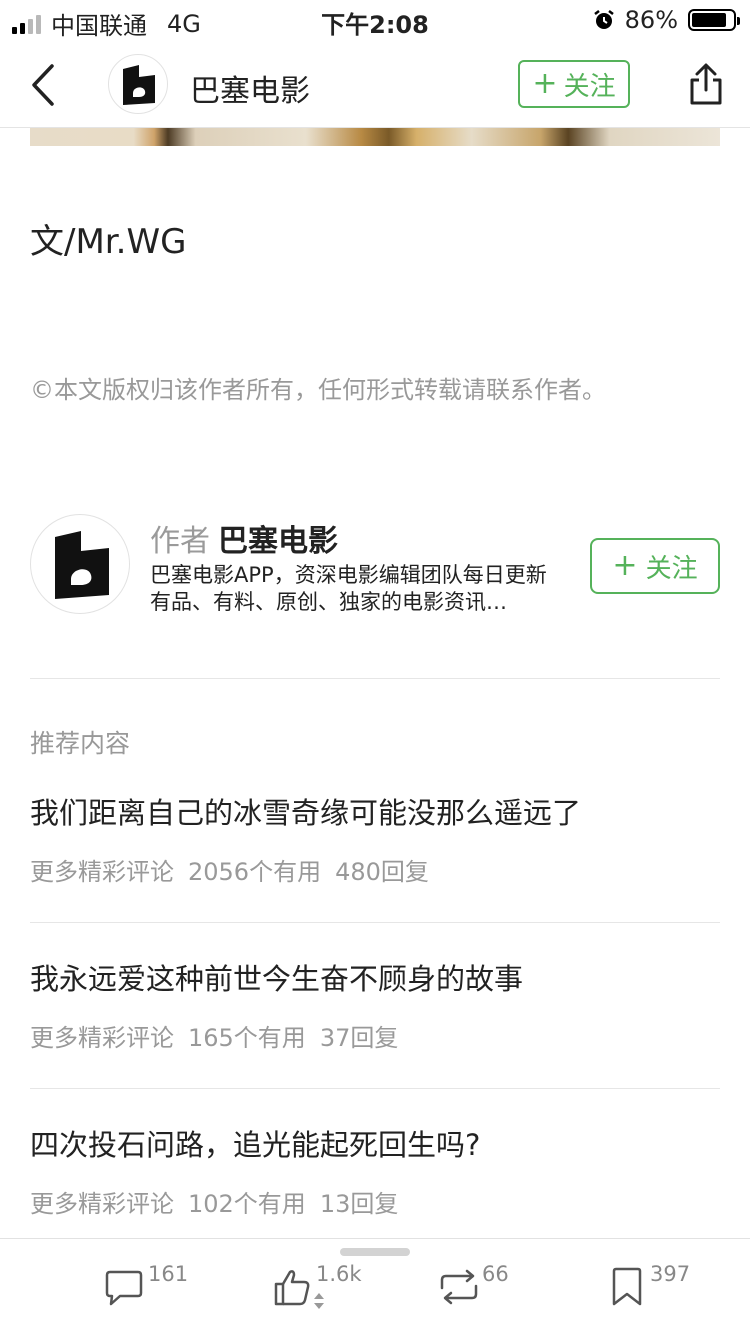 The height and width of the screenshot is (1334, 750). I want to click on channel-logo-icon, so click(139, 85).